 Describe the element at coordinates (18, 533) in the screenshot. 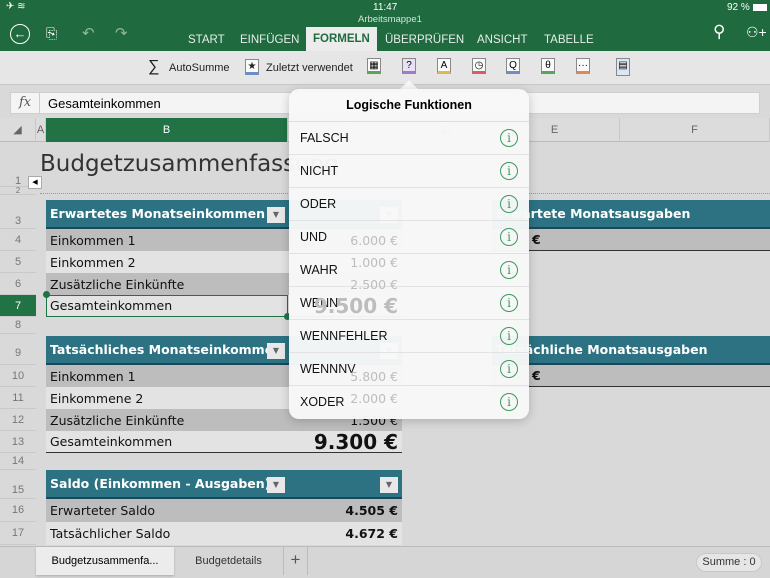

I see `row-header: 17` at that location.